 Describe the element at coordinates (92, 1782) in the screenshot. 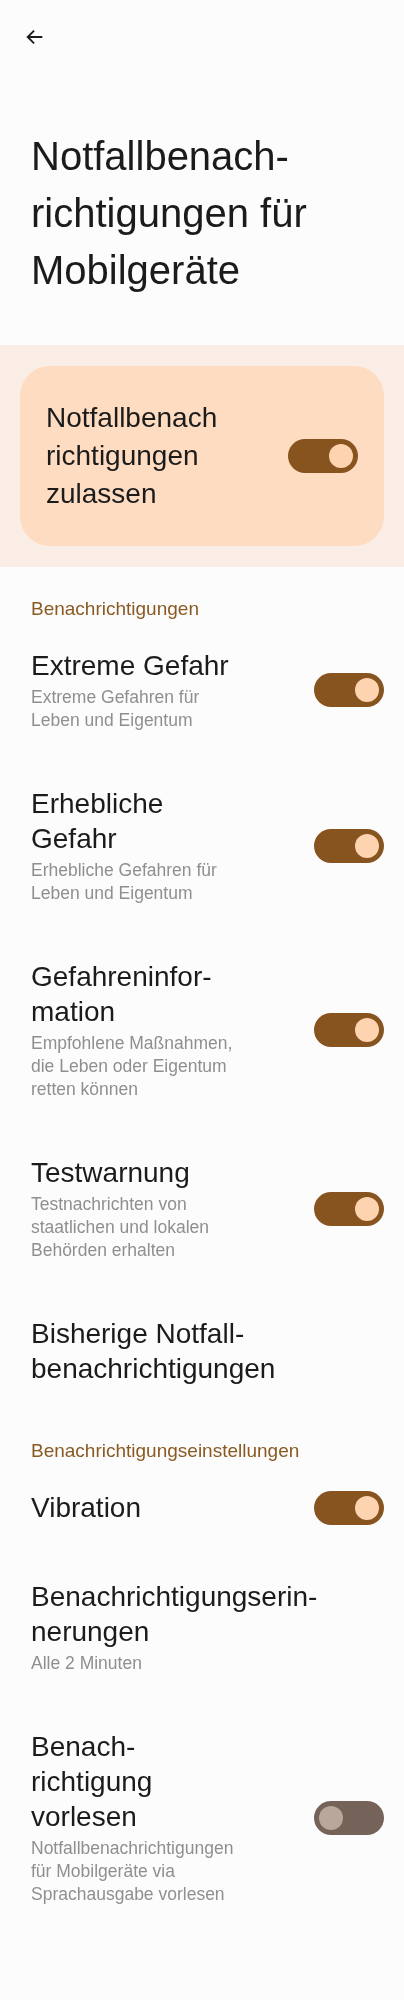

I see `setting-title: Benach- richtigung vorlesen` at that location.